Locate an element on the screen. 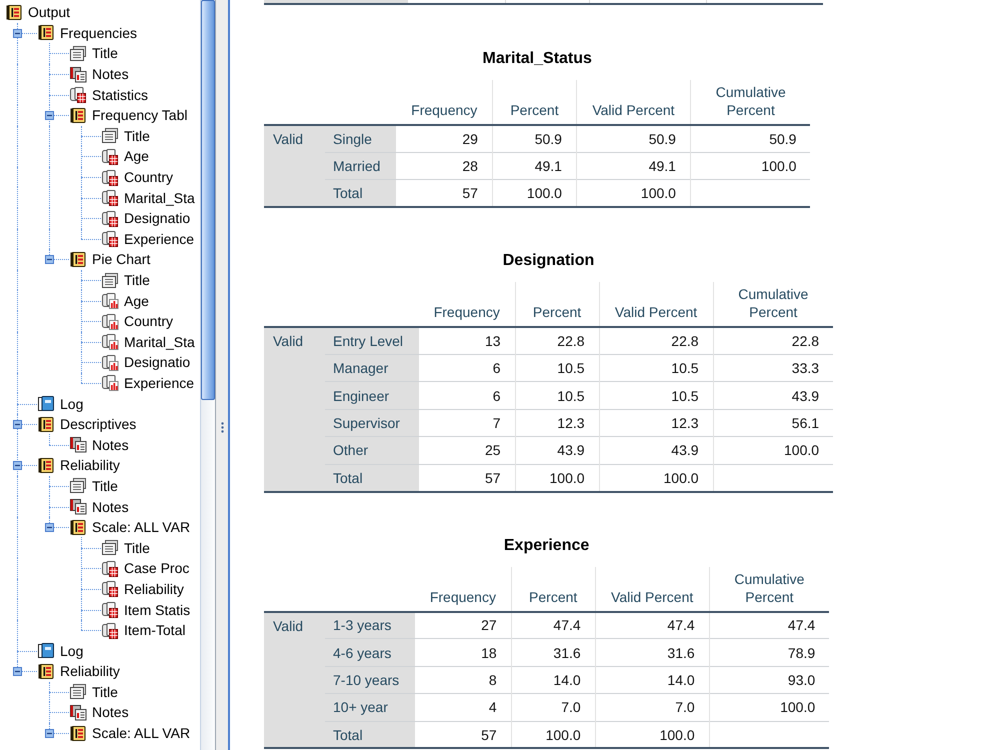 Image resolution: width=1000 pixels, height=750 pixels. table-title: Marital_Status is located at coordinates (537, 59).